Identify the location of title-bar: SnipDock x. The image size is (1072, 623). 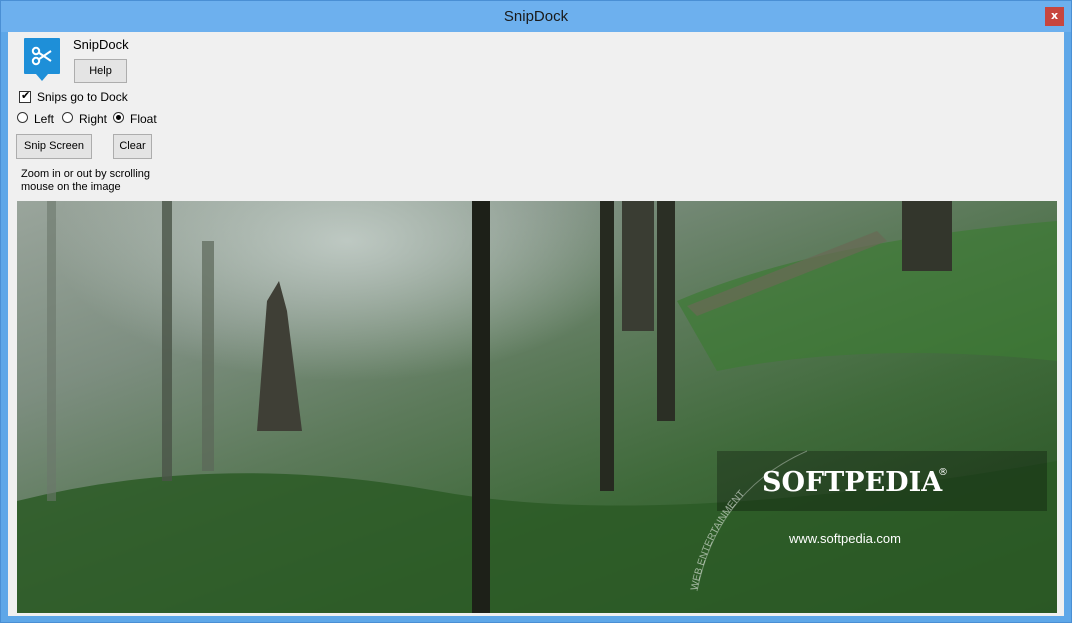
(536, 16).